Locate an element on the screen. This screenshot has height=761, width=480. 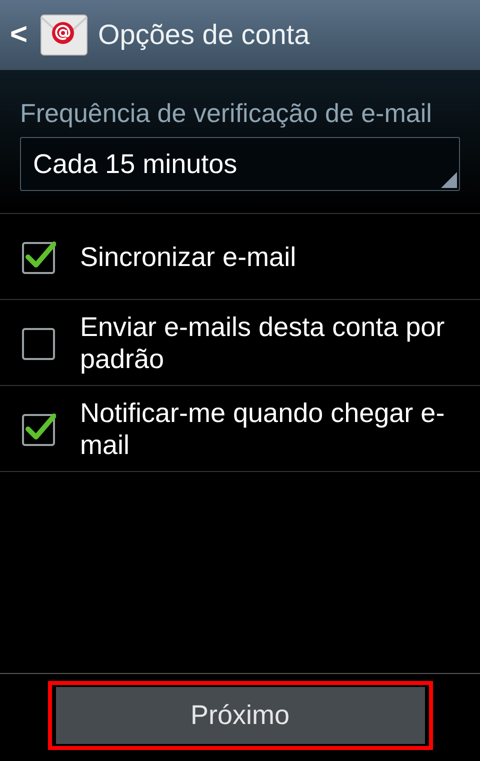
email-app-icon is located at coordinates (64, 35).